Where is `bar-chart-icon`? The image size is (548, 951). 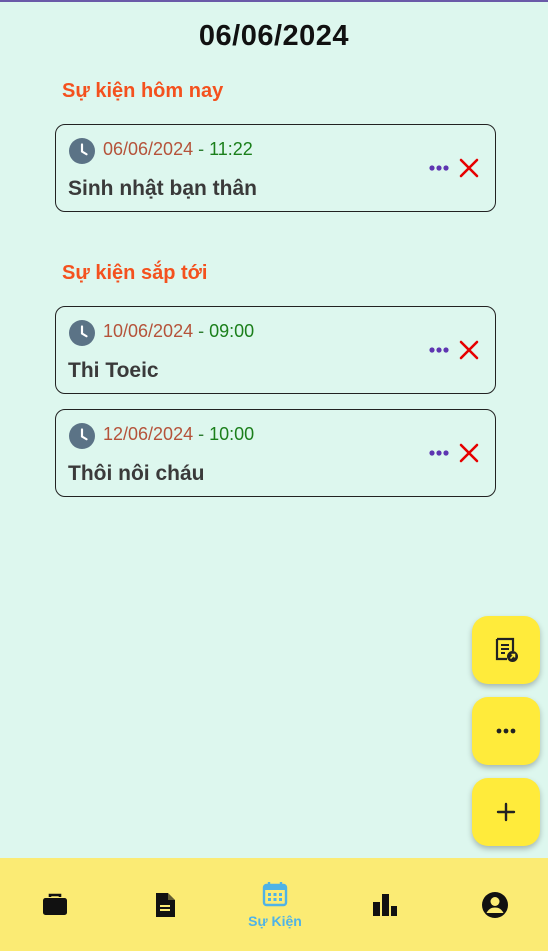 bar-chart-icon is located at coordinates (385, 904).